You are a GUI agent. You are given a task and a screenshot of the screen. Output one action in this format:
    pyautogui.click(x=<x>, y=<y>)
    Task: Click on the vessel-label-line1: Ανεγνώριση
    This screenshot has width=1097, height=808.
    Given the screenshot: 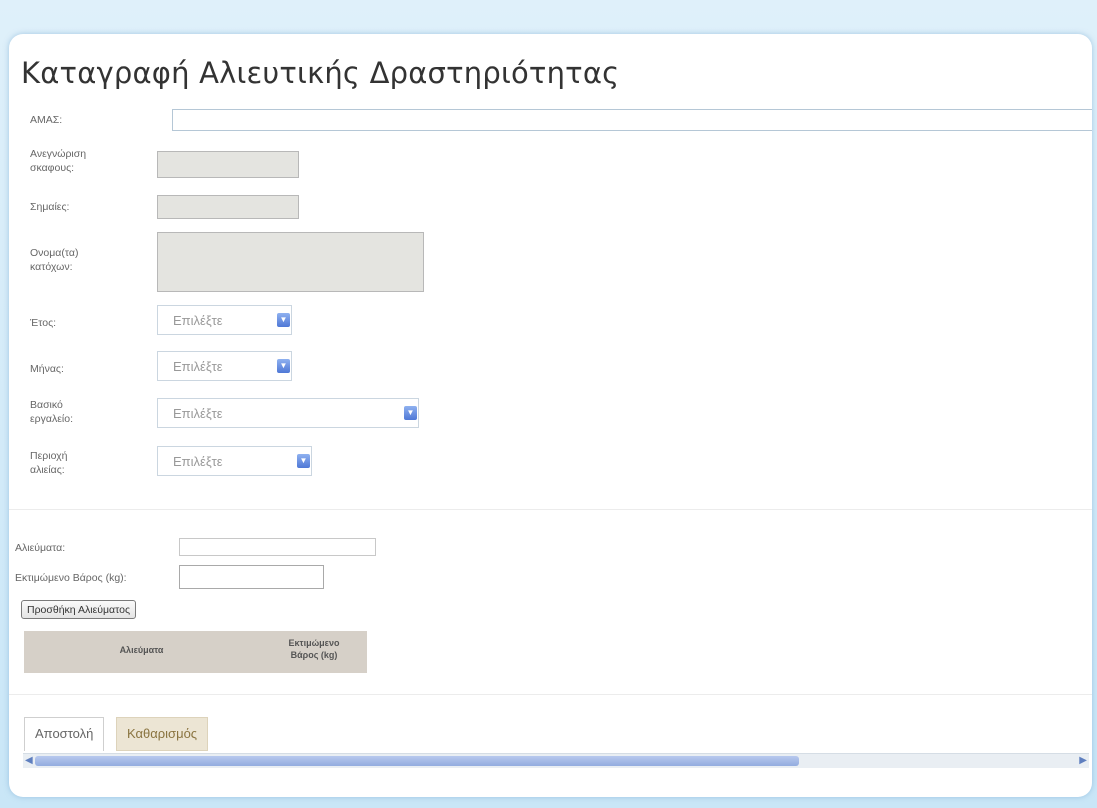 What is the action you would take?
    pyautogui.click(x=58, y=154)
    